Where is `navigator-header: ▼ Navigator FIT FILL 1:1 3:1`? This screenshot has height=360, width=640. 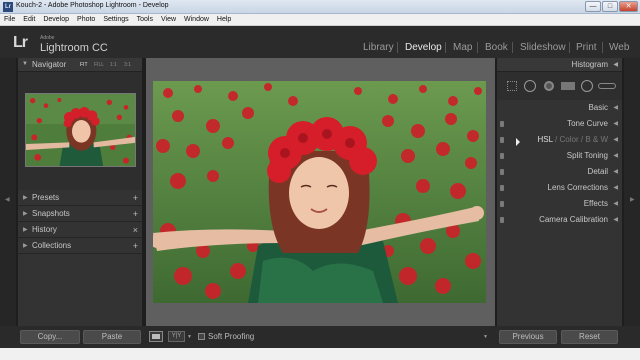
navigator-header: ▼ Navigator FIT FILL 1:1 3:1 is located at coordinates (80, 65).